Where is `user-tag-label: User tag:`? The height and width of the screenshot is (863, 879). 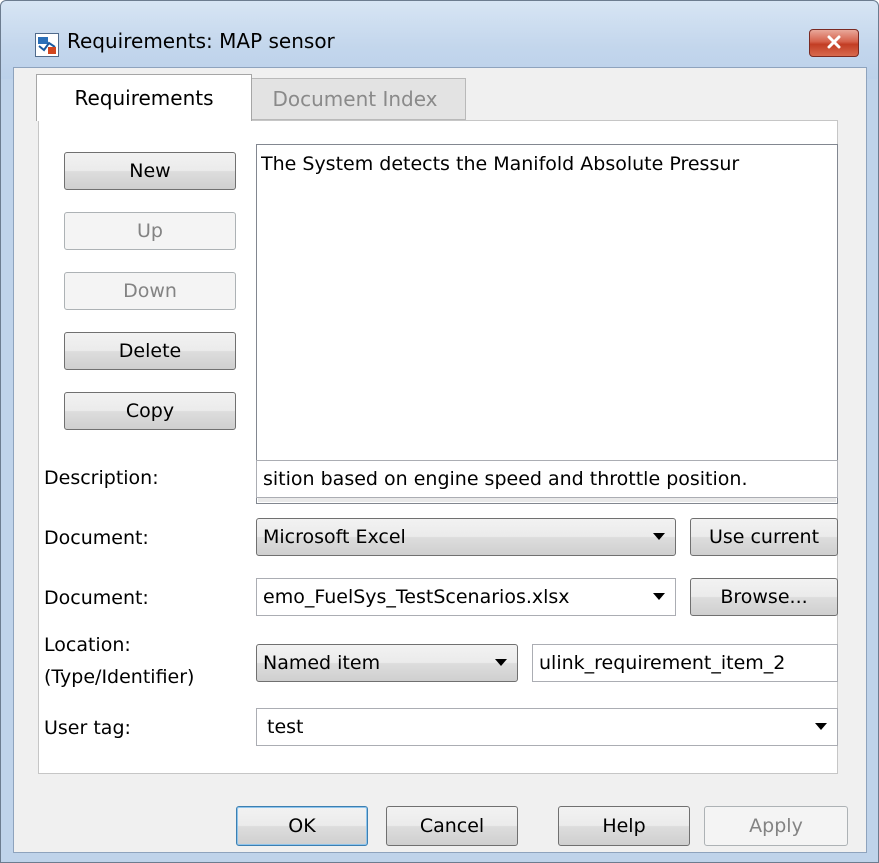 user-tag-label: User tag: is located at coordinates (87, 728).